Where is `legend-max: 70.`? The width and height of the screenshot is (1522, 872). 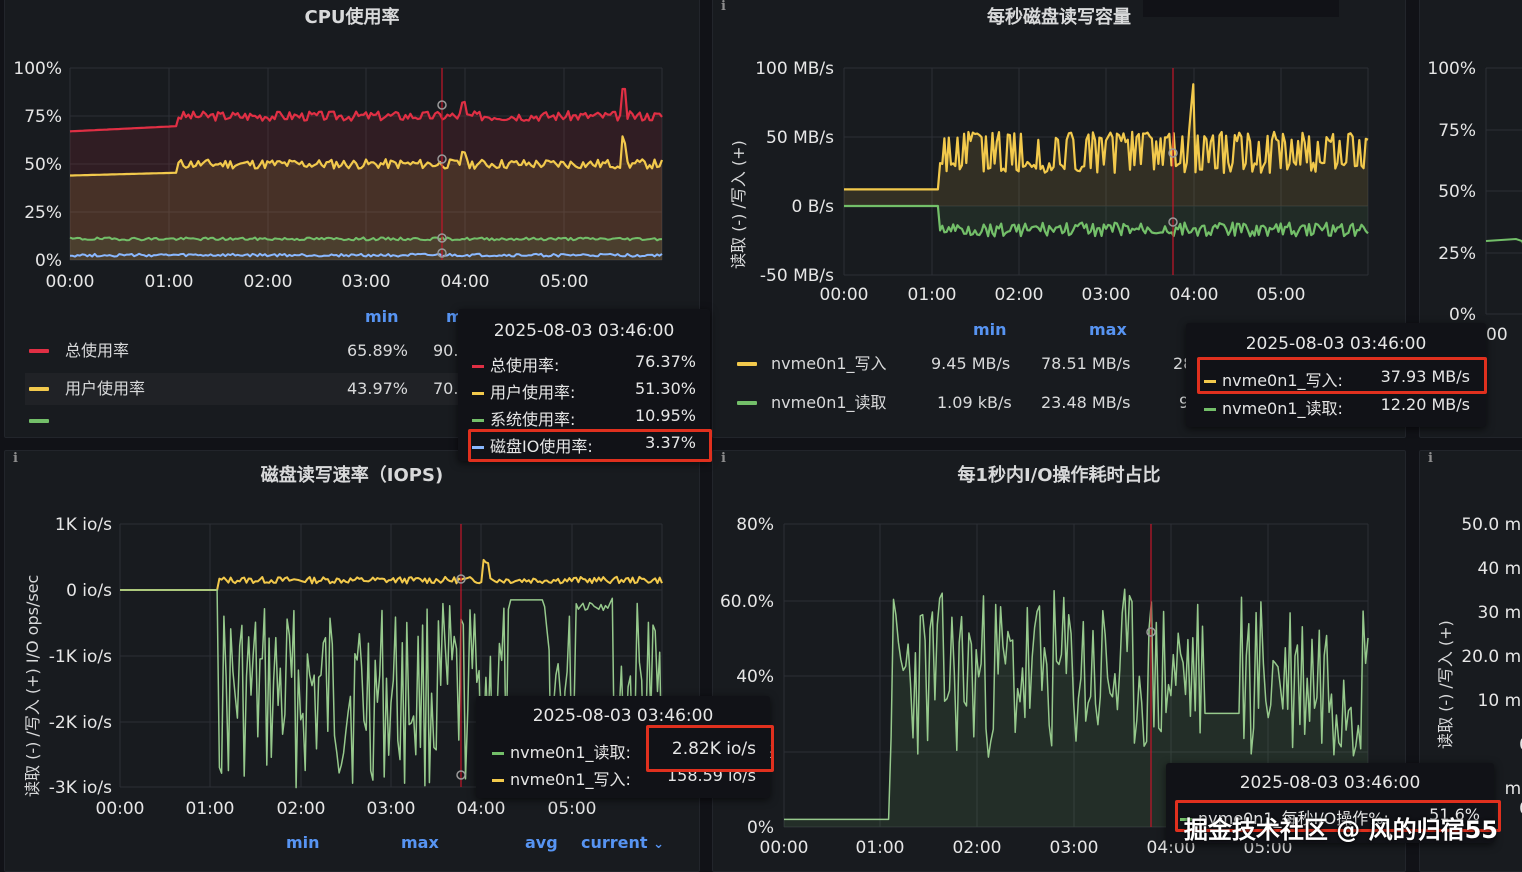 legend-max: 70. is located at coordinates (446, 388).